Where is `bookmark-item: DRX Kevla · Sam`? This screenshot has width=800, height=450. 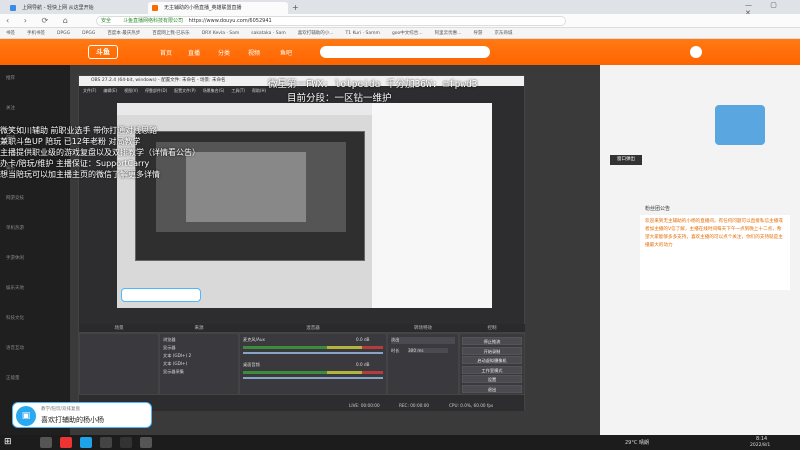 bookmark-item: DRX Kevla · Sam is located at coordinates (221, 33).